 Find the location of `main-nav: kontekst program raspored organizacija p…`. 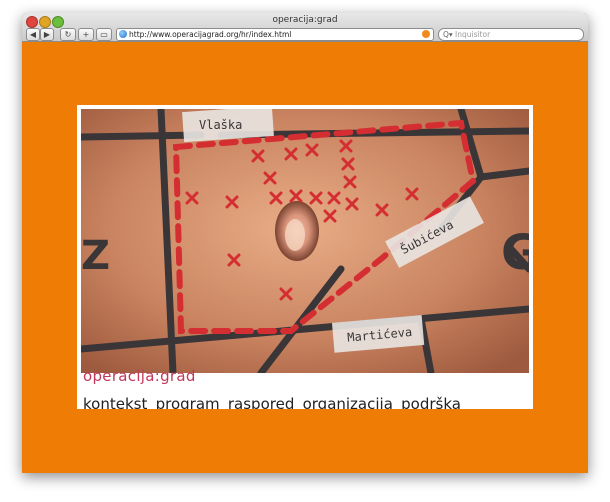

main-nav: kontekst program raspored organizacija p… is located at coordinates (272, 401).